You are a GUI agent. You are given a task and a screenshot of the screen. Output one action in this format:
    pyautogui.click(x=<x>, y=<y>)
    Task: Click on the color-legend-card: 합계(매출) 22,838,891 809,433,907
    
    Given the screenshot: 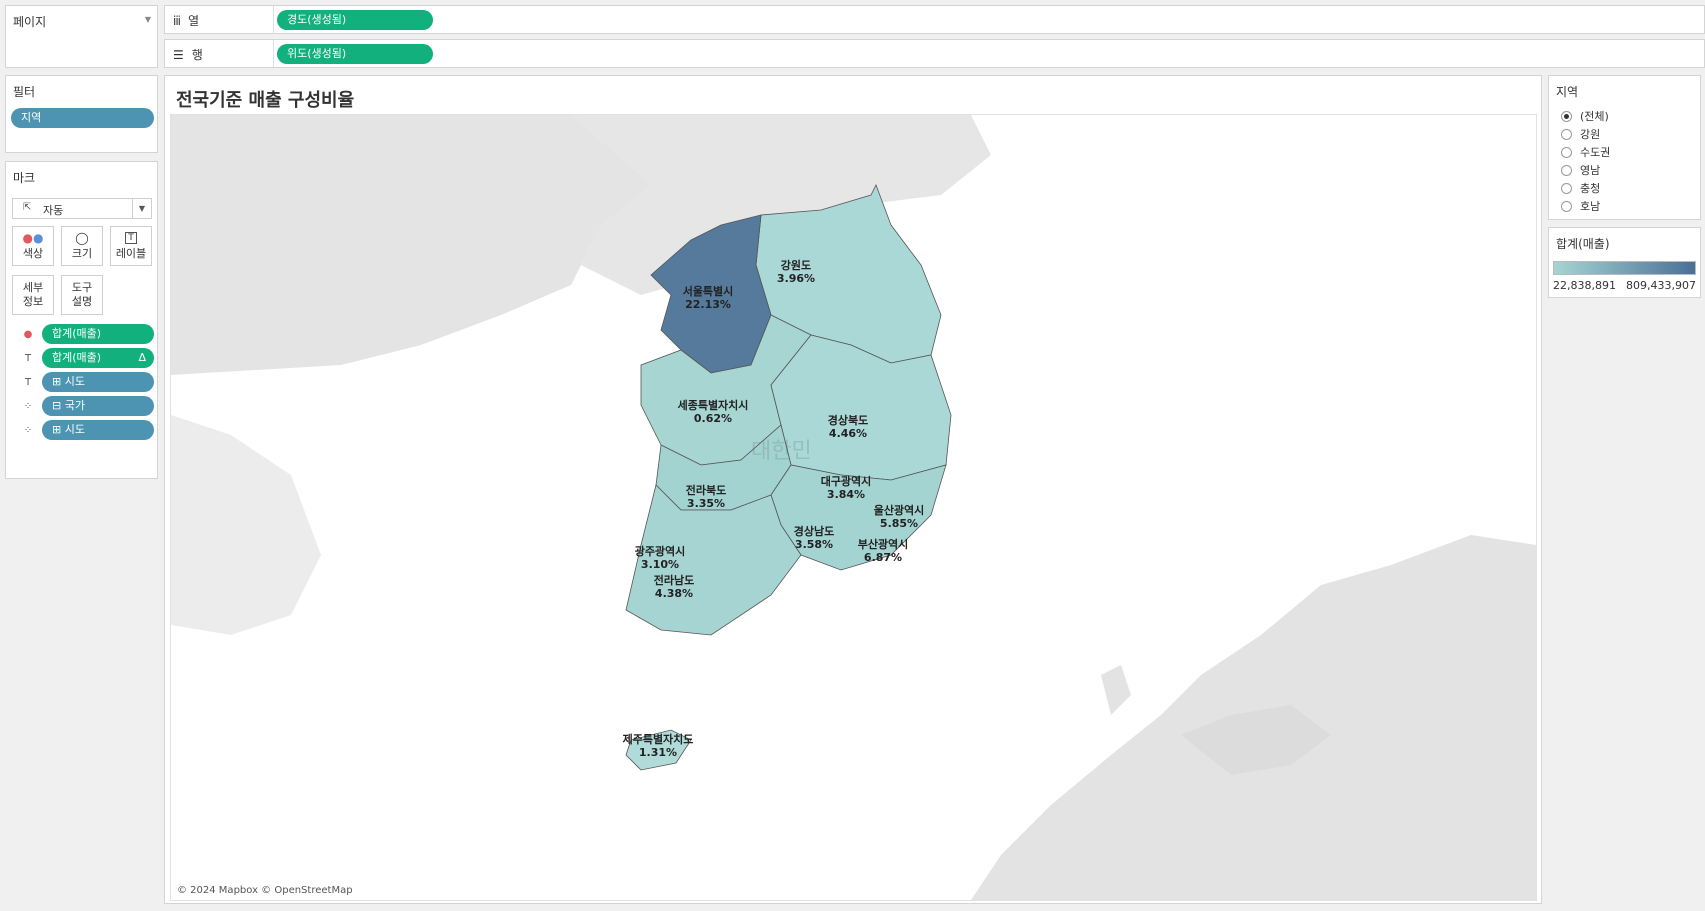 What is the action you would take?
    pyautogui.click(x=1624, y=262)
    